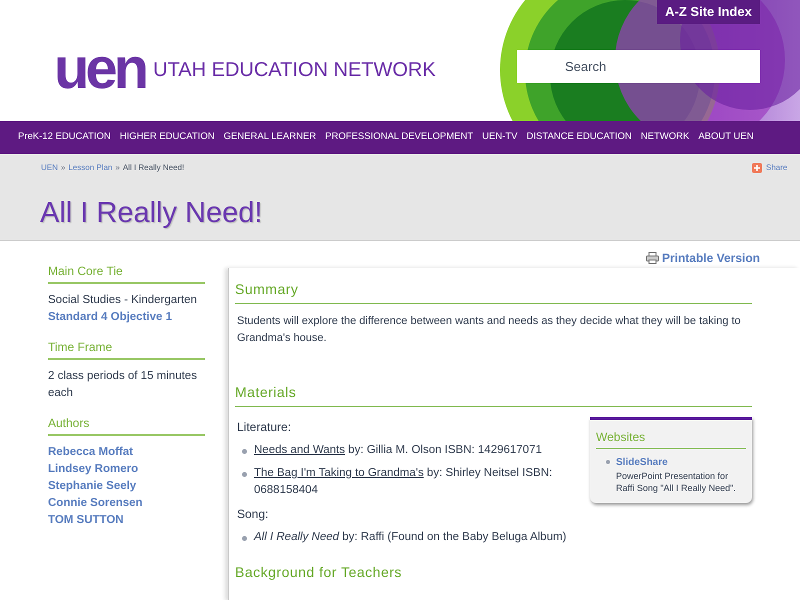  I want to click on search-field: Search, so click(638, 66).